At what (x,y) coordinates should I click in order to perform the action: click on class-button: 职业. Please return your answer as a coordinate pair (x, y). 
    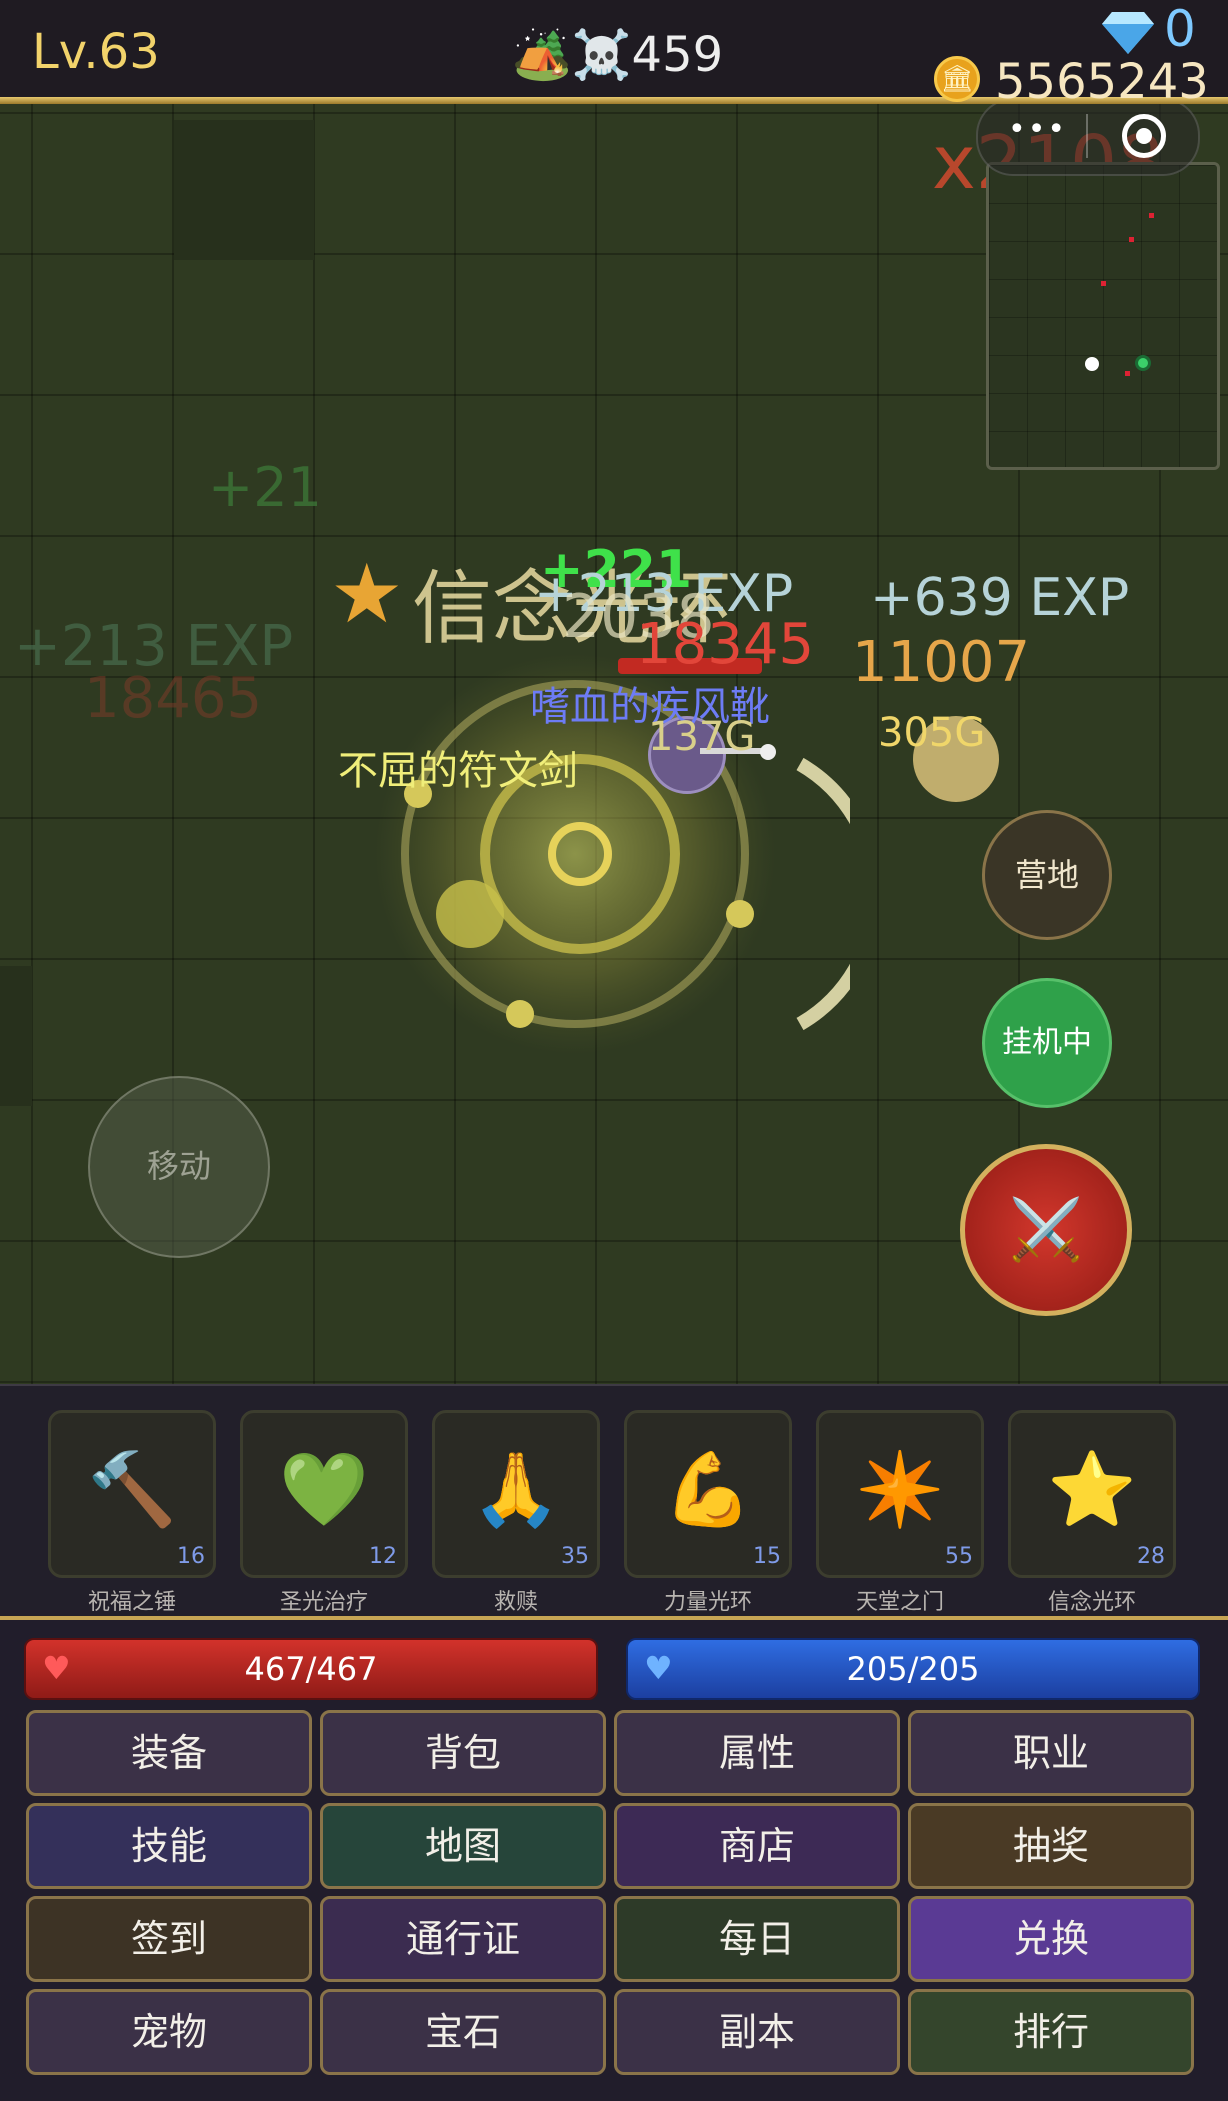
    Looking at the image, I should click on (1051, 1753).